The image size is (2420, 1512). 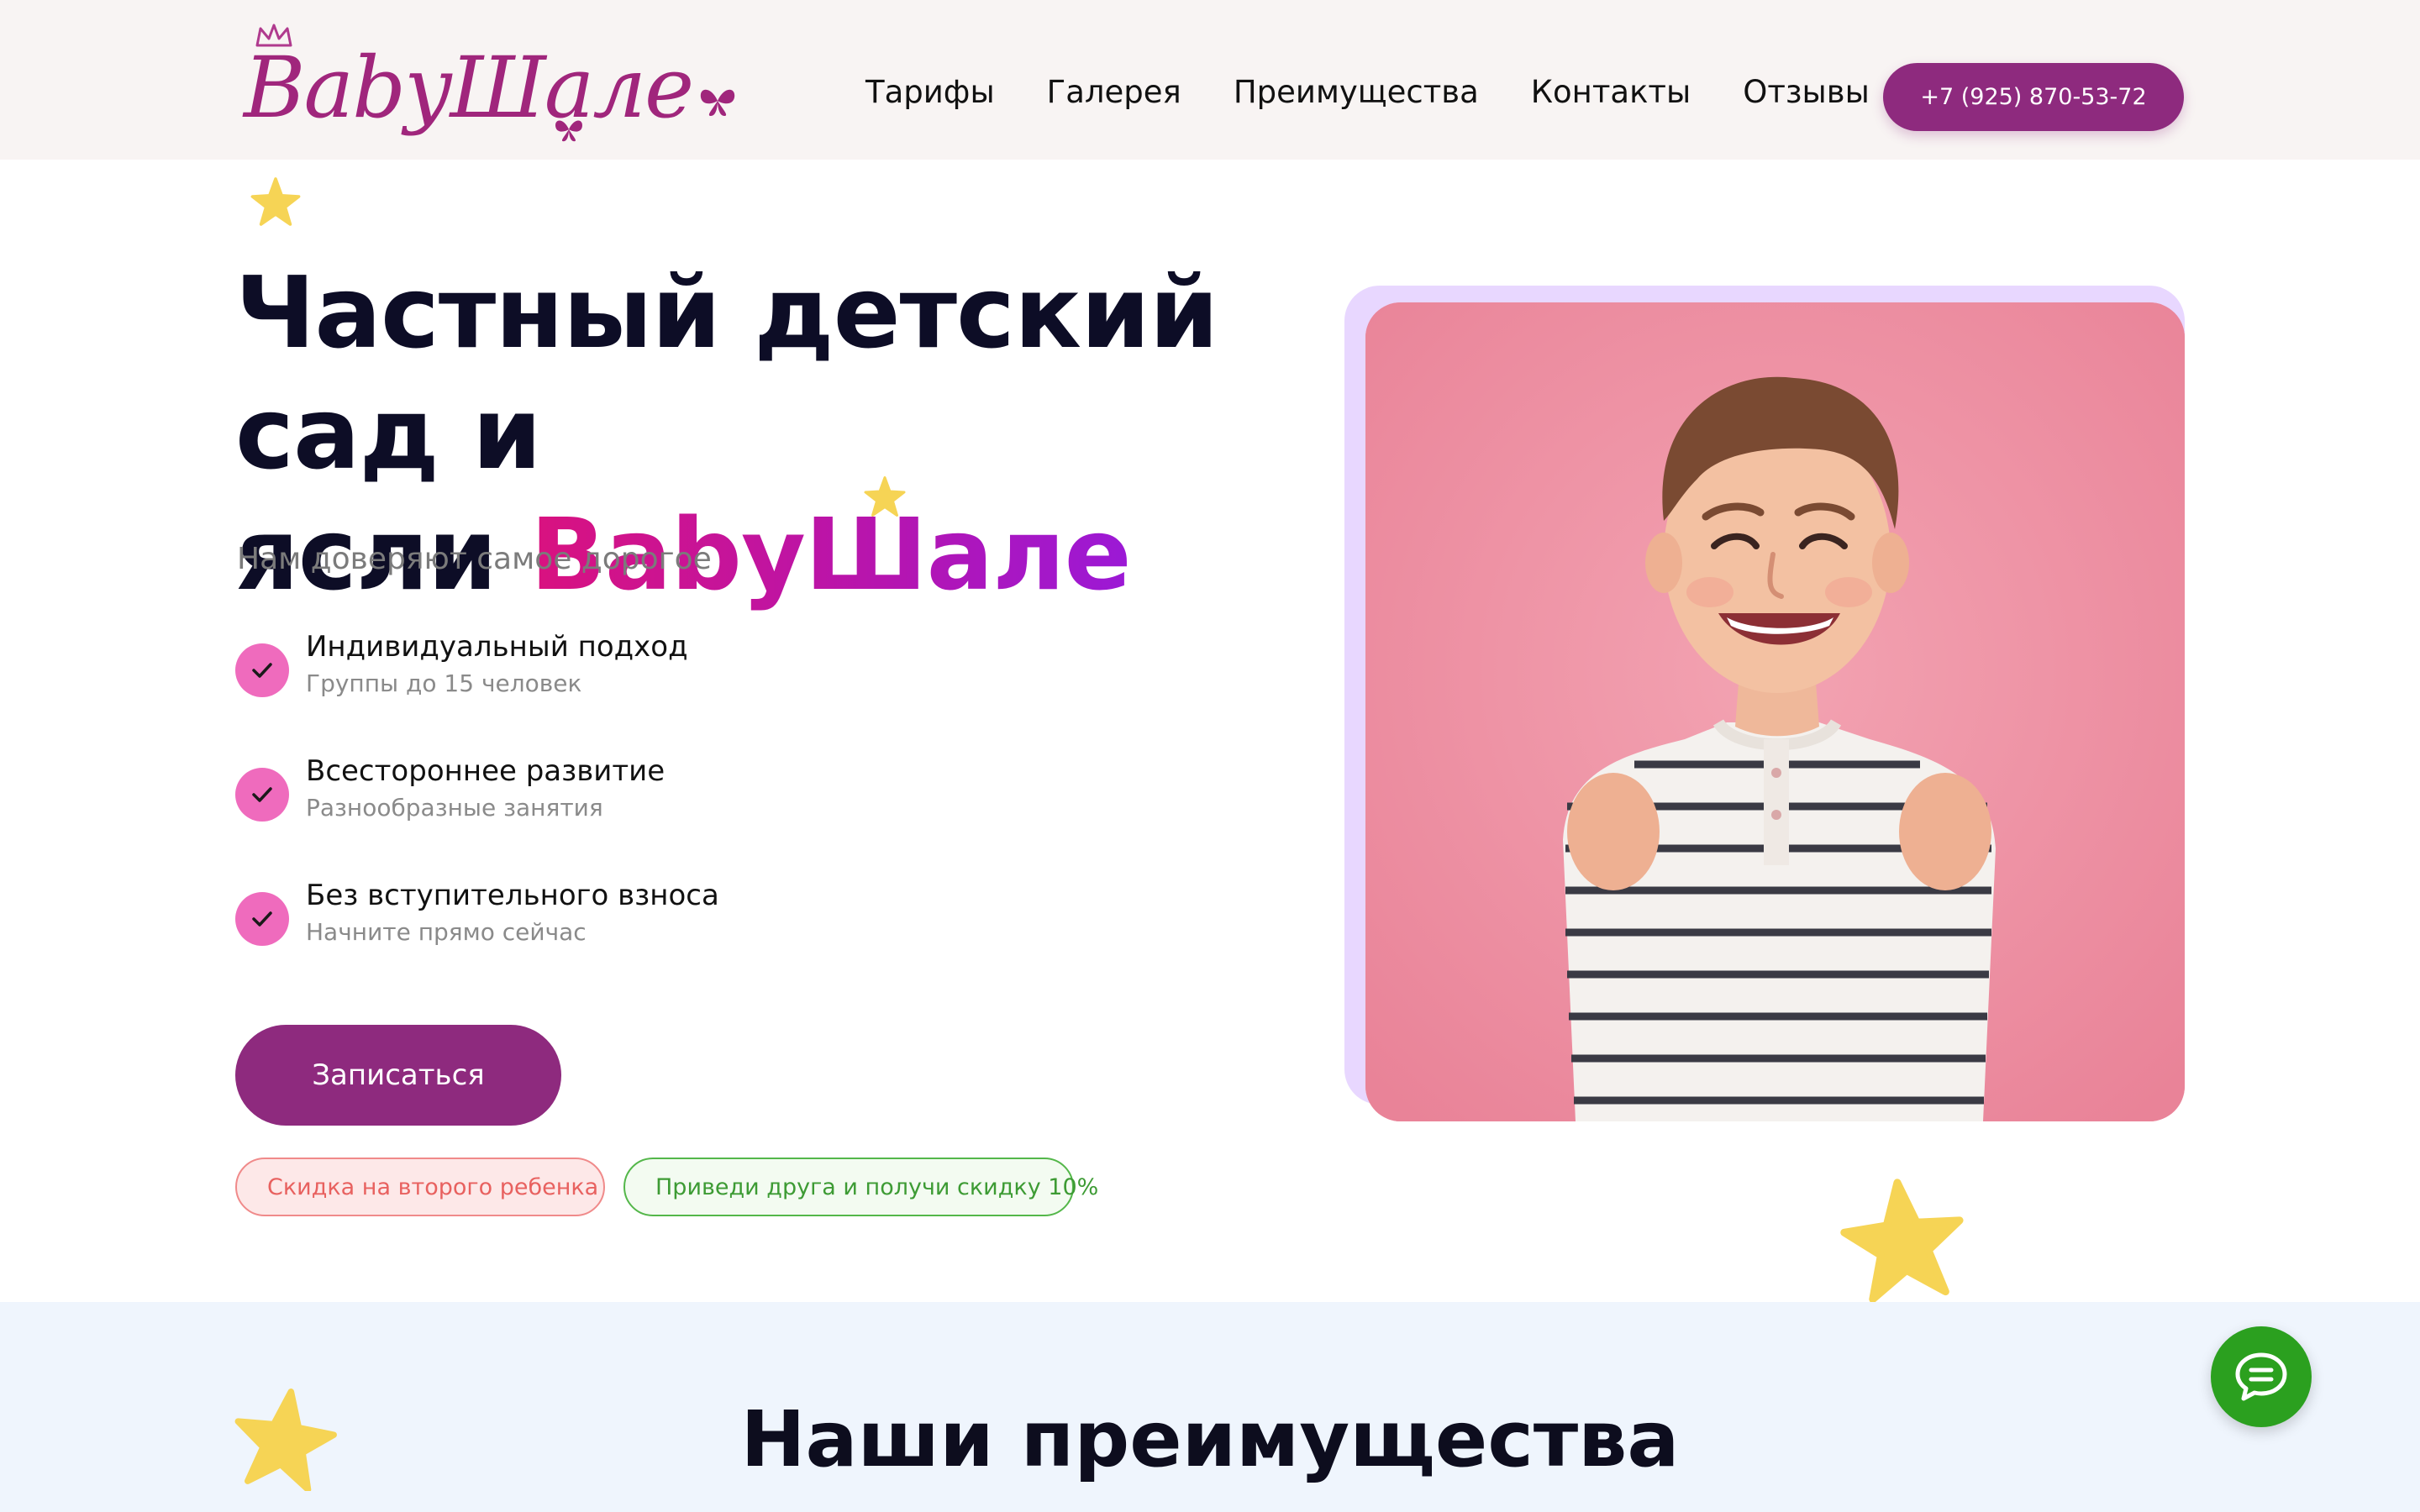 What do you see at coordinates (469, 88) in the screenshot?
I see `logo-text: BabyШале` at bounding box center [469, 88].